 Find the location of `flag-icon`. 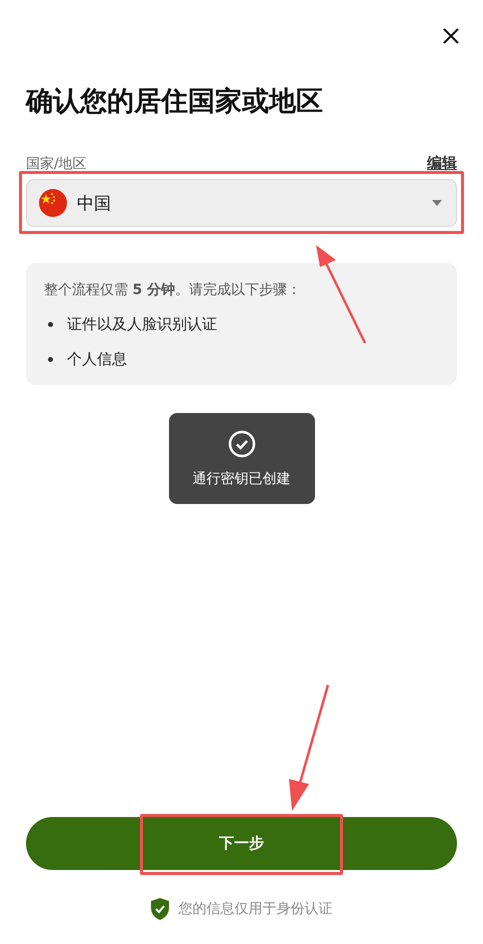

flag-icon is located at coordinates (53, 203).